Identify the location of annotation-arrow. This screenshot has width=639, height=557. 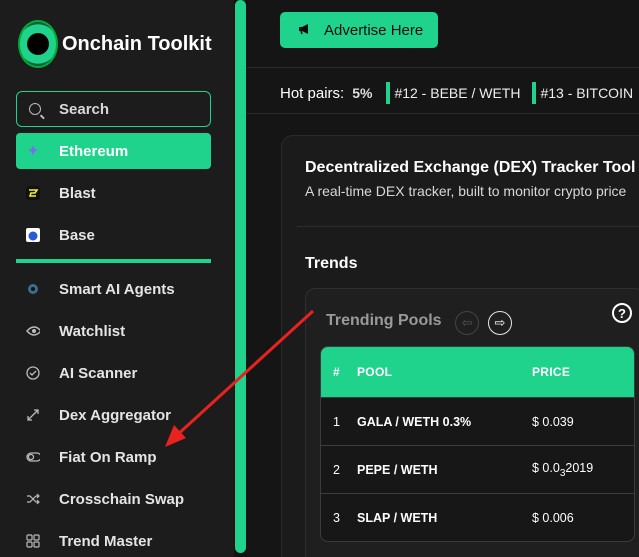
(240, 378).